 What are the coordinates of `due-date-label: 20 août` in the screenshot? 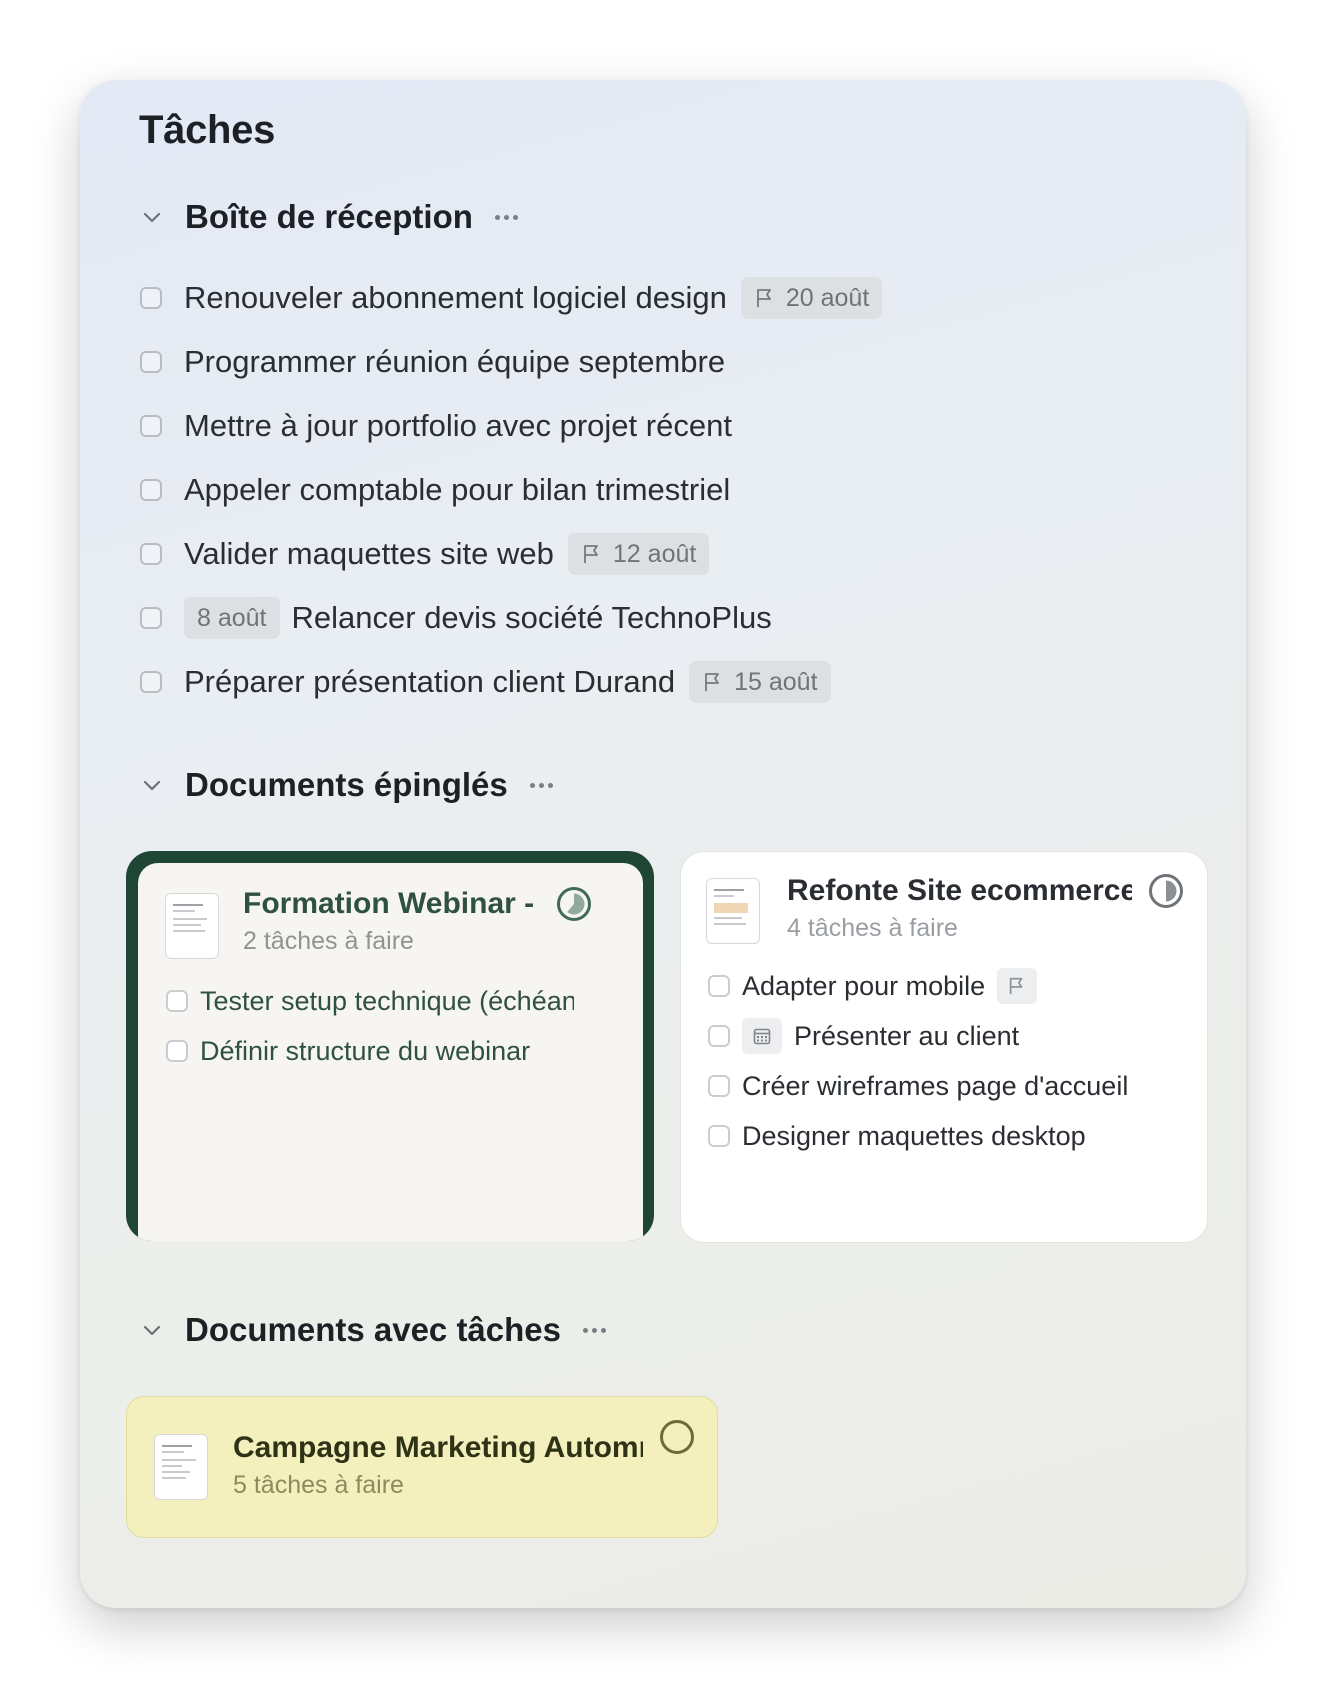 It's located at (827, 297).